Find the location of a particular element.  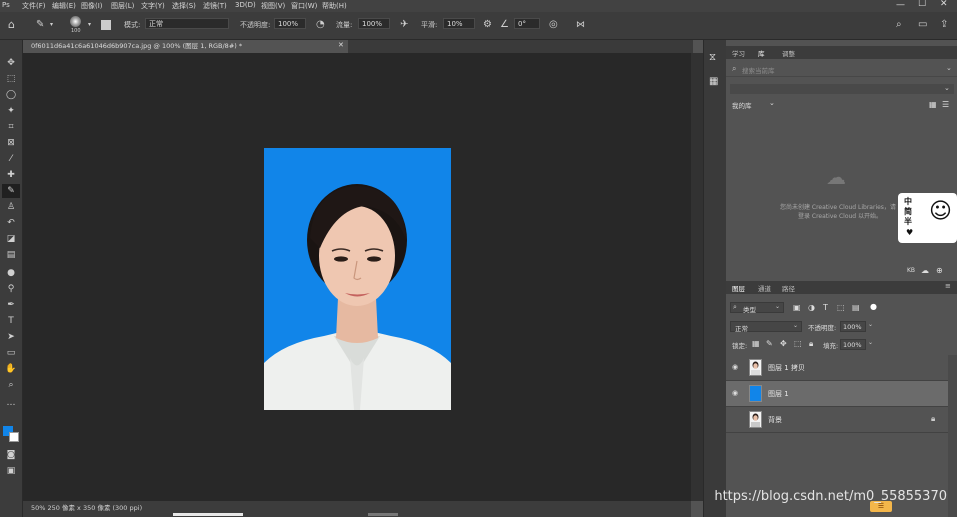

layer-filter-select: ⌕ 类型 ⌄ is located at coordinates (757, 308).